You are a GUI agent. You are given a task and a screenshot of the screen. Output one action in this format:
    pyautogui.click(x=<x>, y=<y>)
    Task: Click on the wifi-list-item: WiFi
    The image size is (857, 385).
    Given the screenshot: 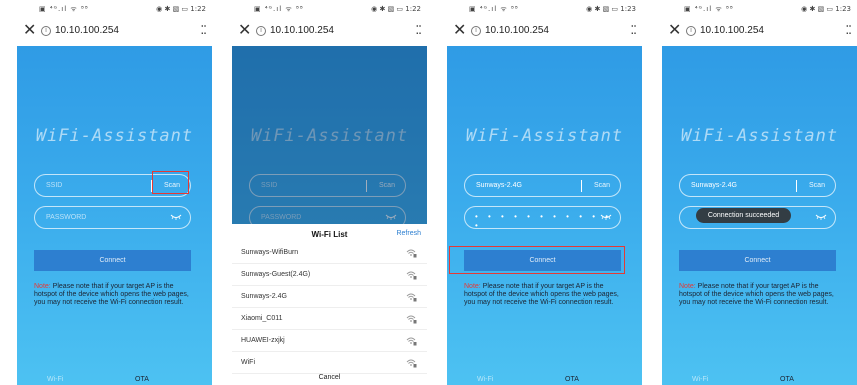 What is the action you would take?
    pyautogui.click(x=329, y=363)
    